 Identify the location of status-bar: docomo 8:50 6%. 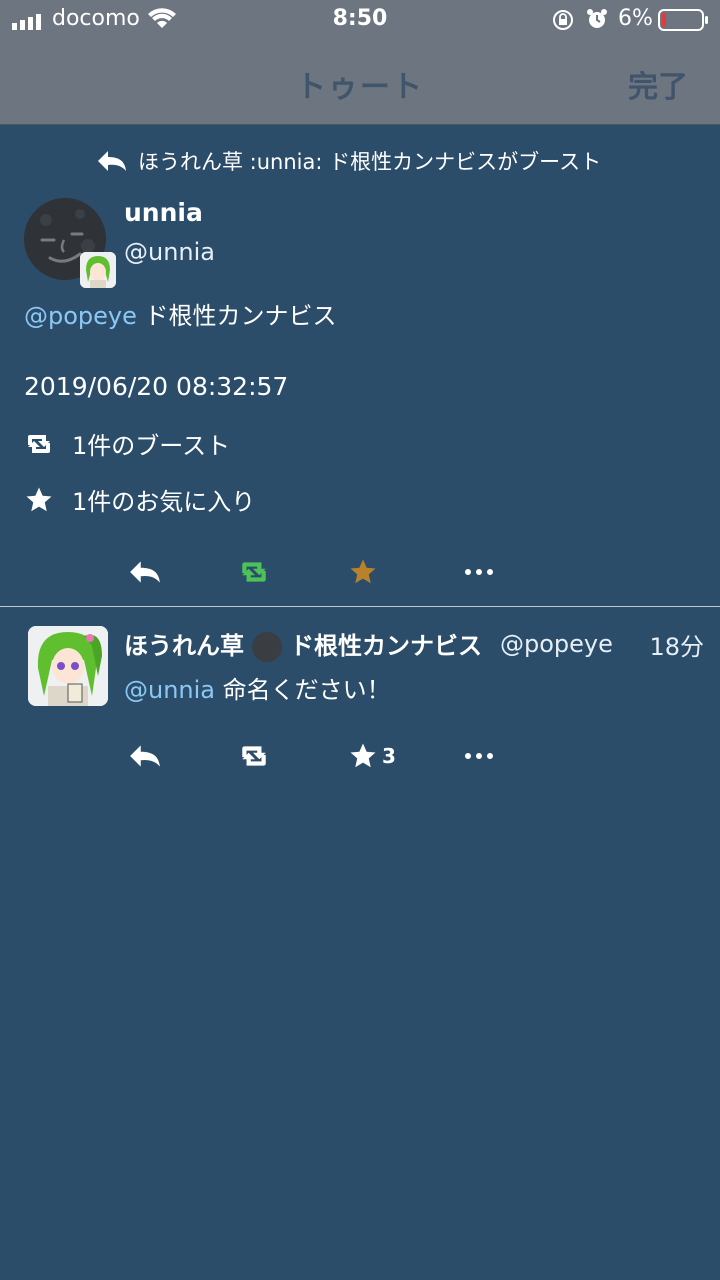
(360, 20).